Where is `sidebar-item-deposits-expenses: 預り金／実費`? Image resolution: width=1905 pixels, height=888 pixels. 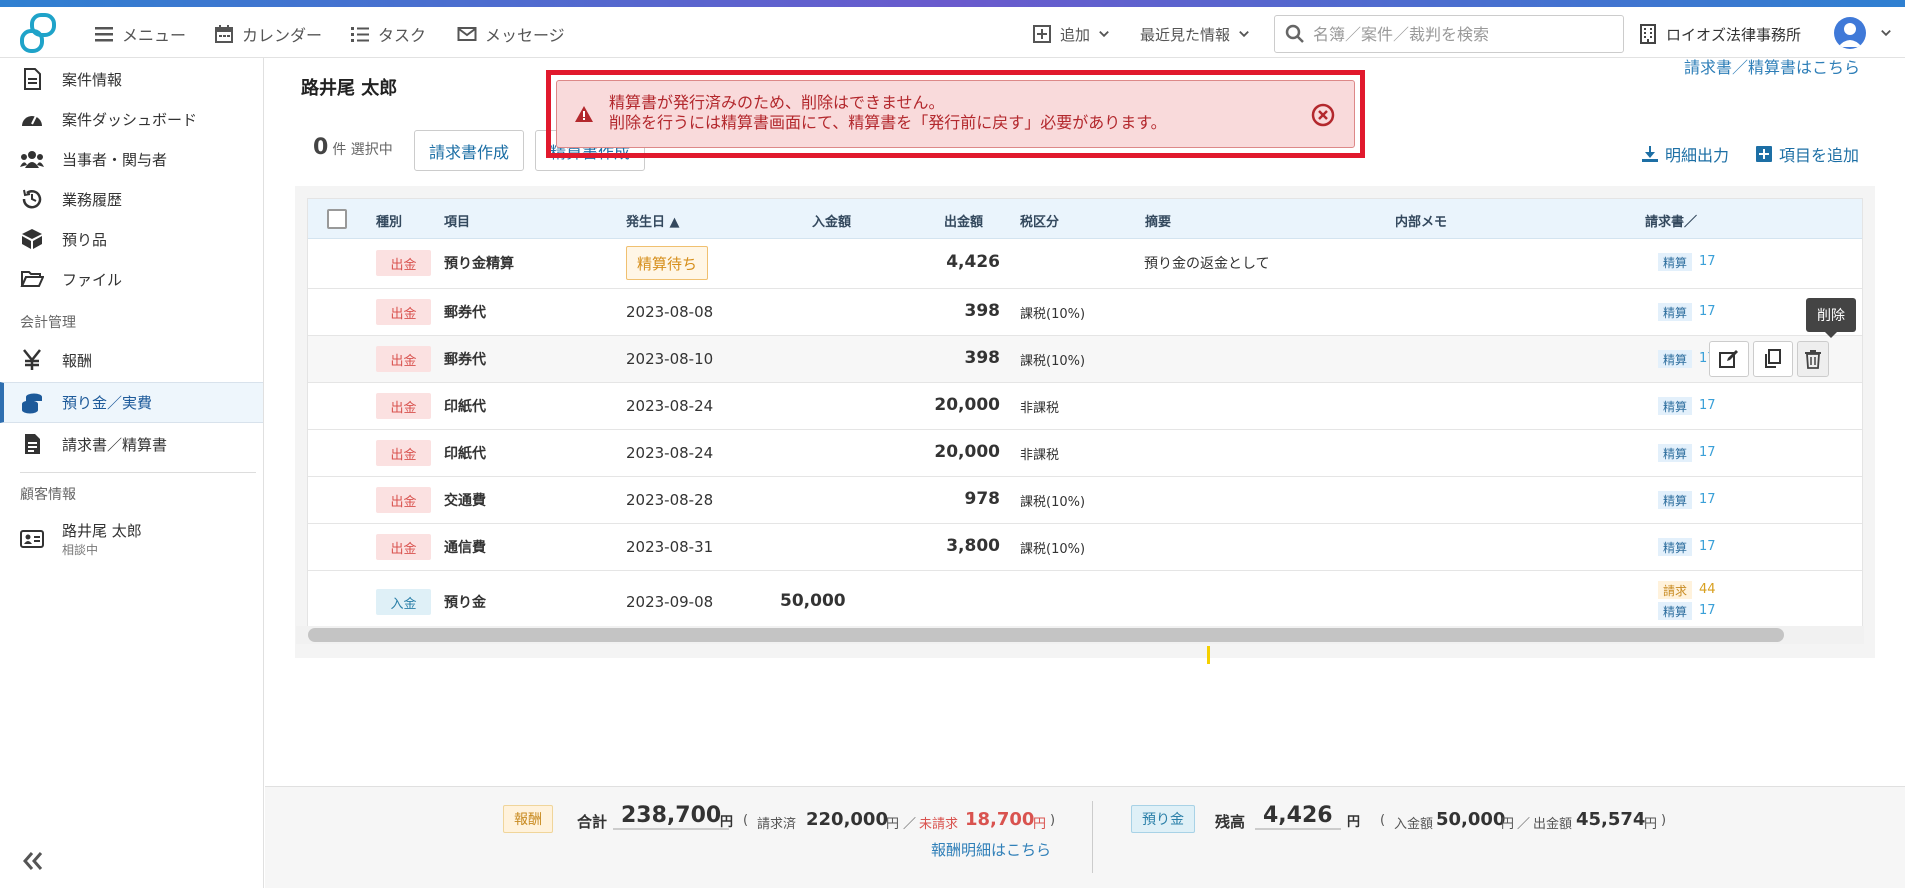 sidebar-item-deposits-expenses: 預り金／実費 is located at coordinates (131, 402).